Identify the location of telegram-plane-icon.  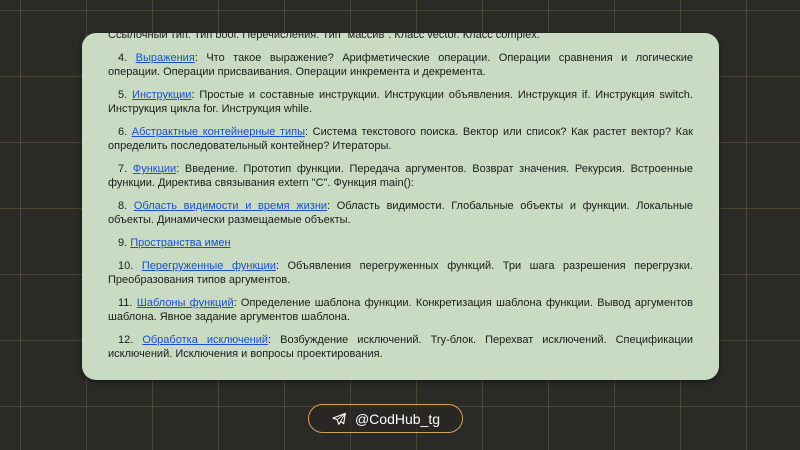
(339, 418).